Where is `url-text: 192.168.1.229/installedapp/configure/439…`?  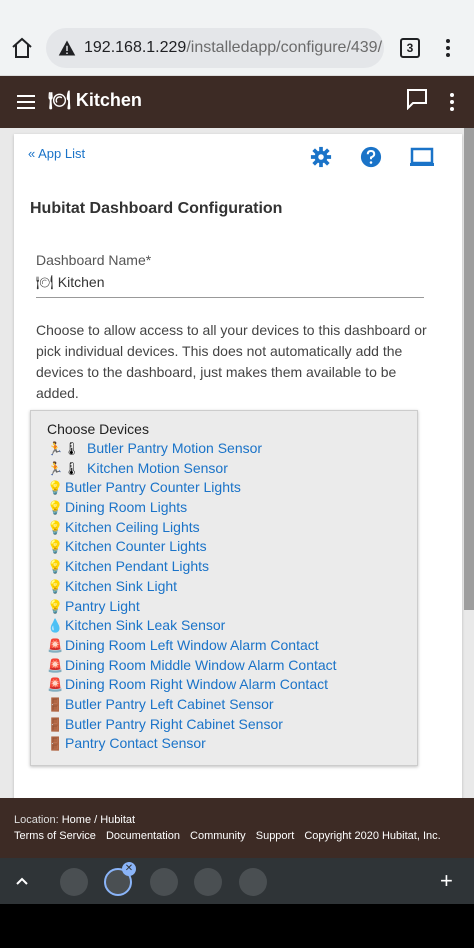
url-text: 192.168.1.229/installedapp/configure/439… is located at coordinates (233, 48).